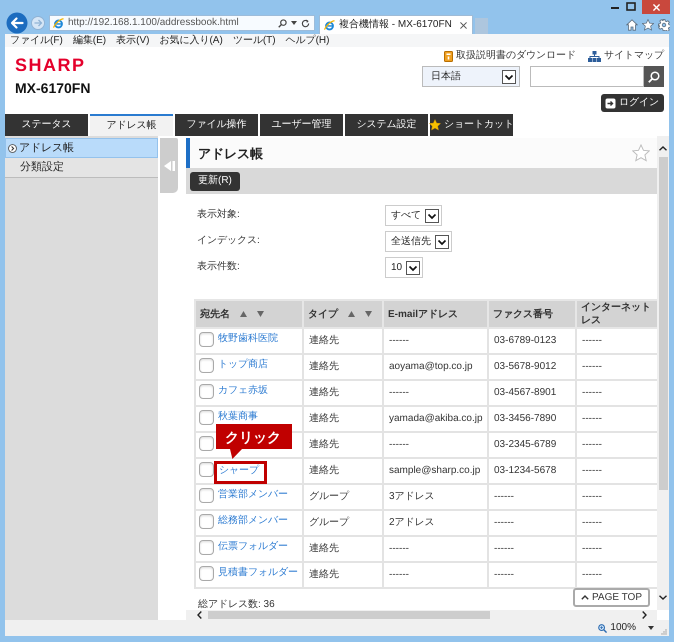  I want to click on horizontal-scrollbar, so click(421, 615).